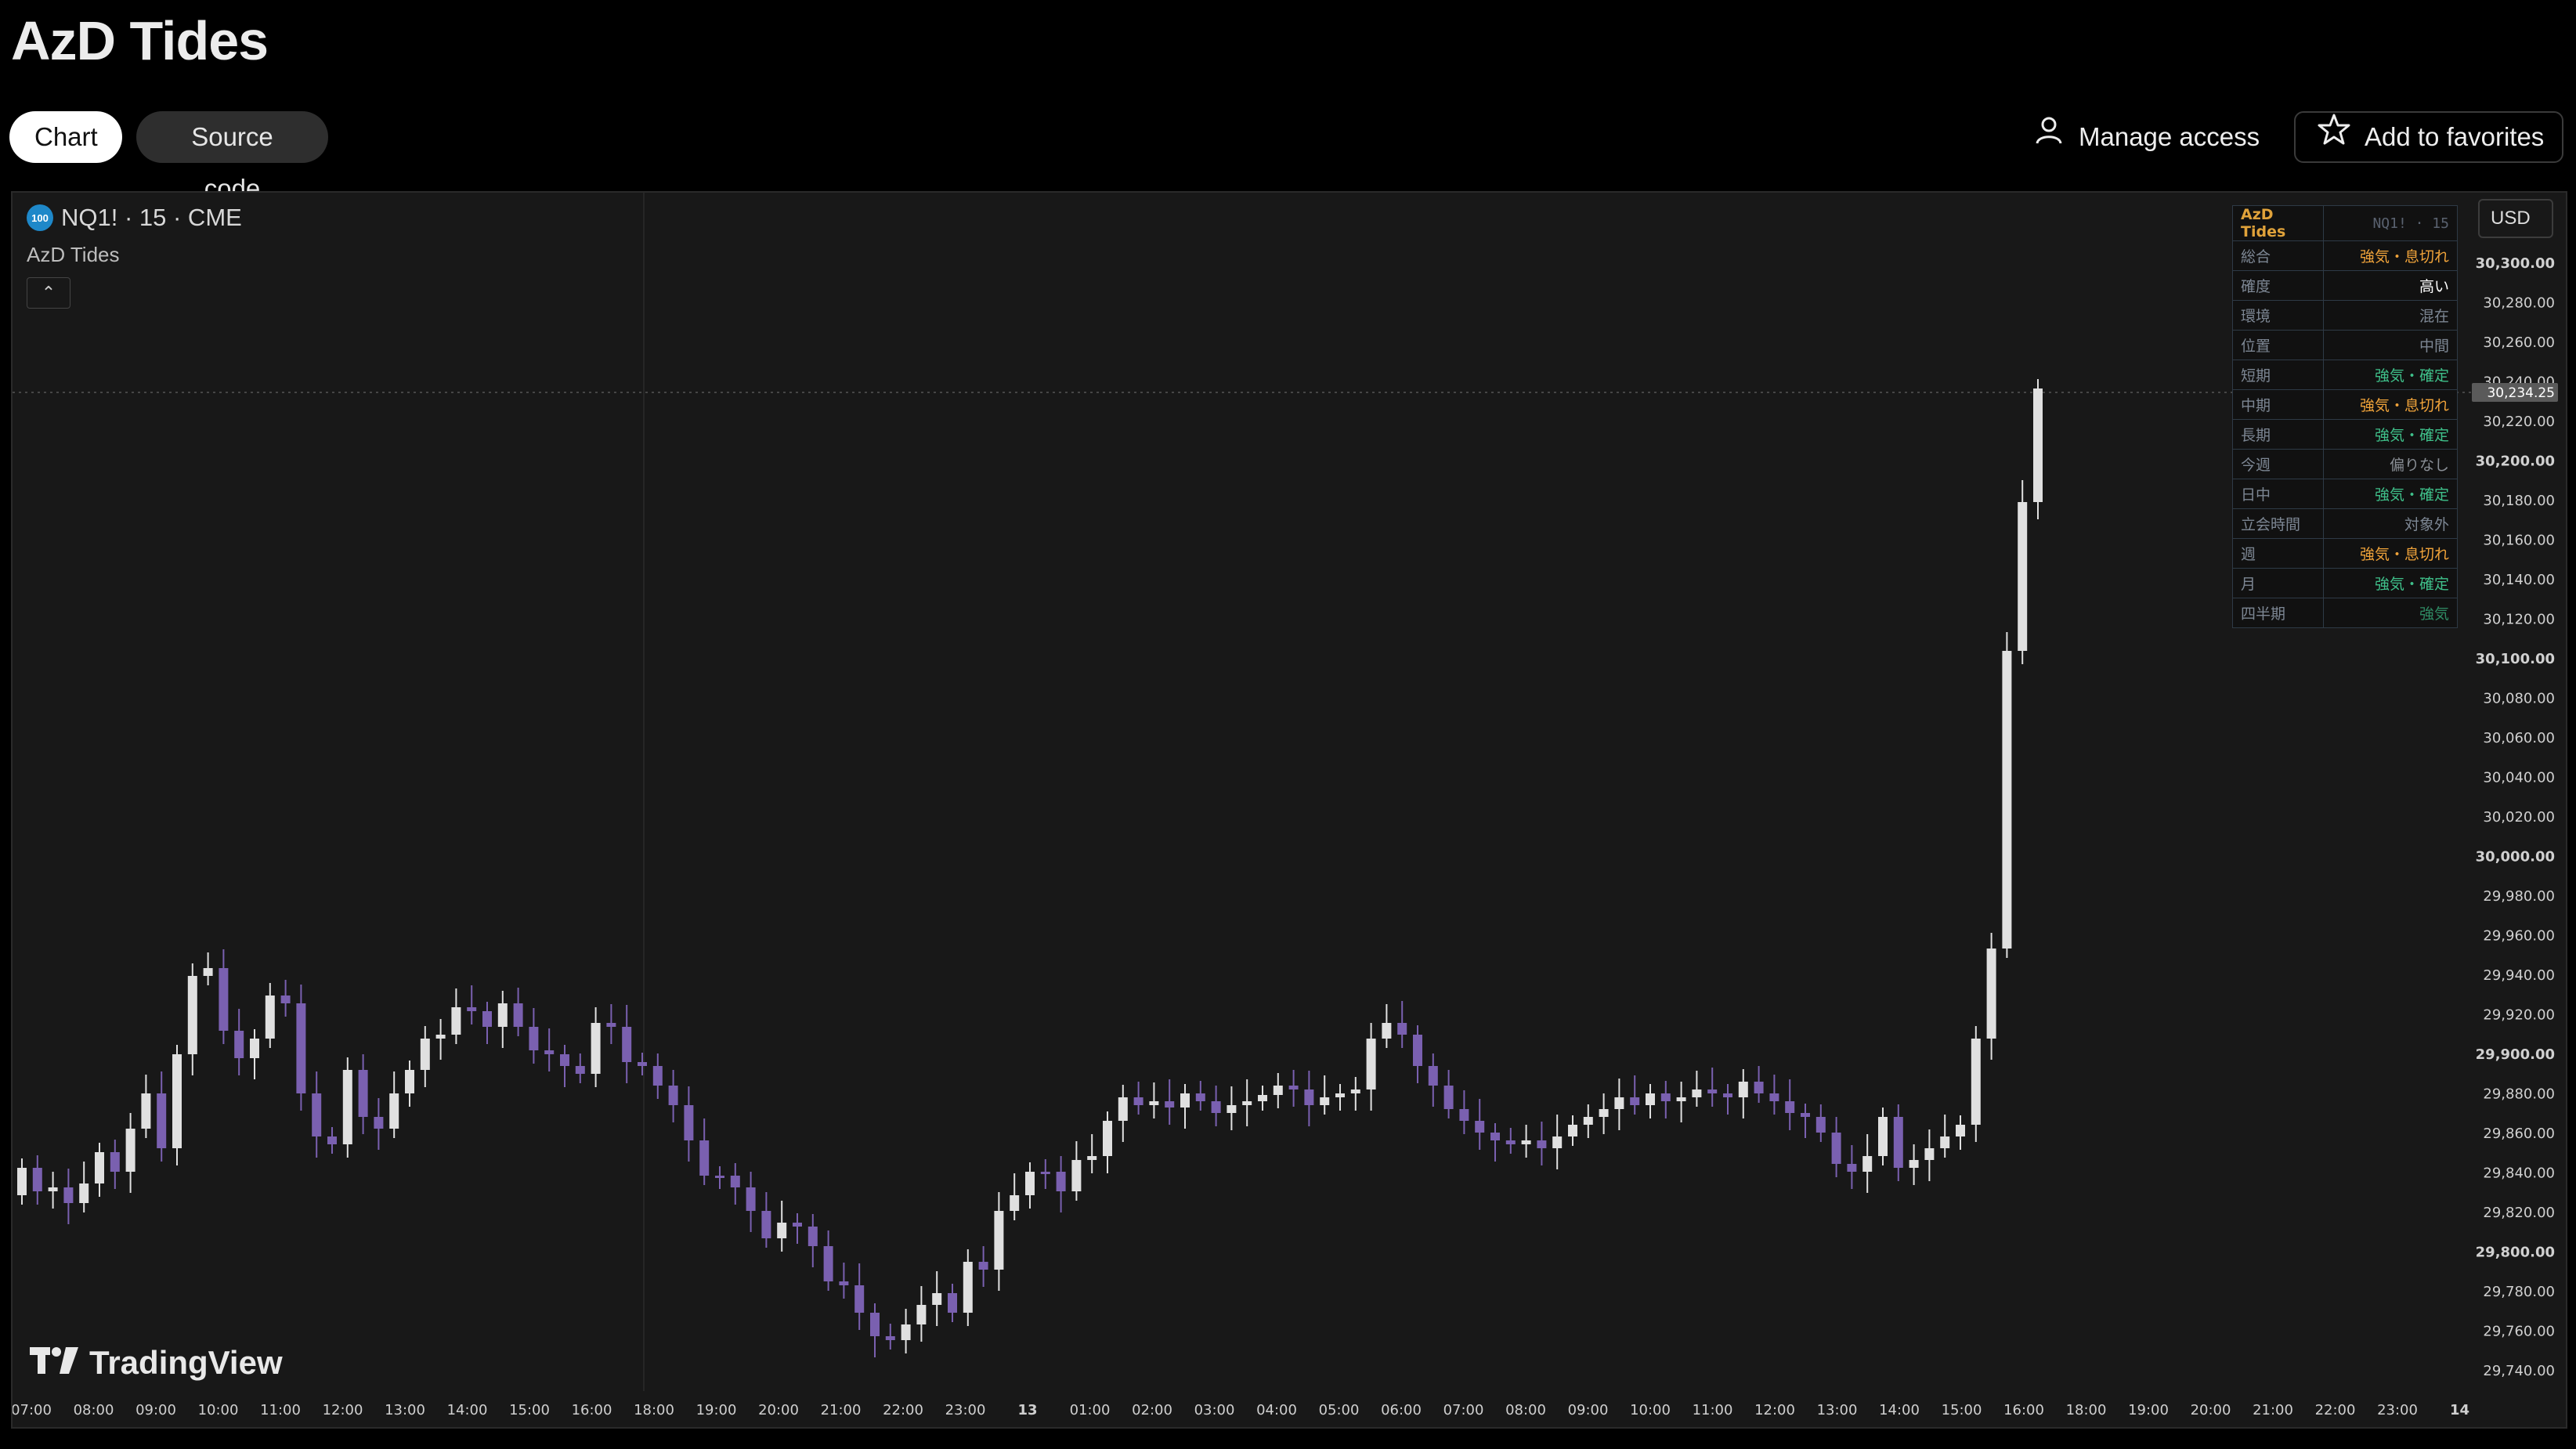 The height and width of the screenshot is (1449, 2576). What do you see at coordinates (2345, 345) in the screenshot?
I see `info-table-row: 位置 中間` at bounding box center [2345, 345].